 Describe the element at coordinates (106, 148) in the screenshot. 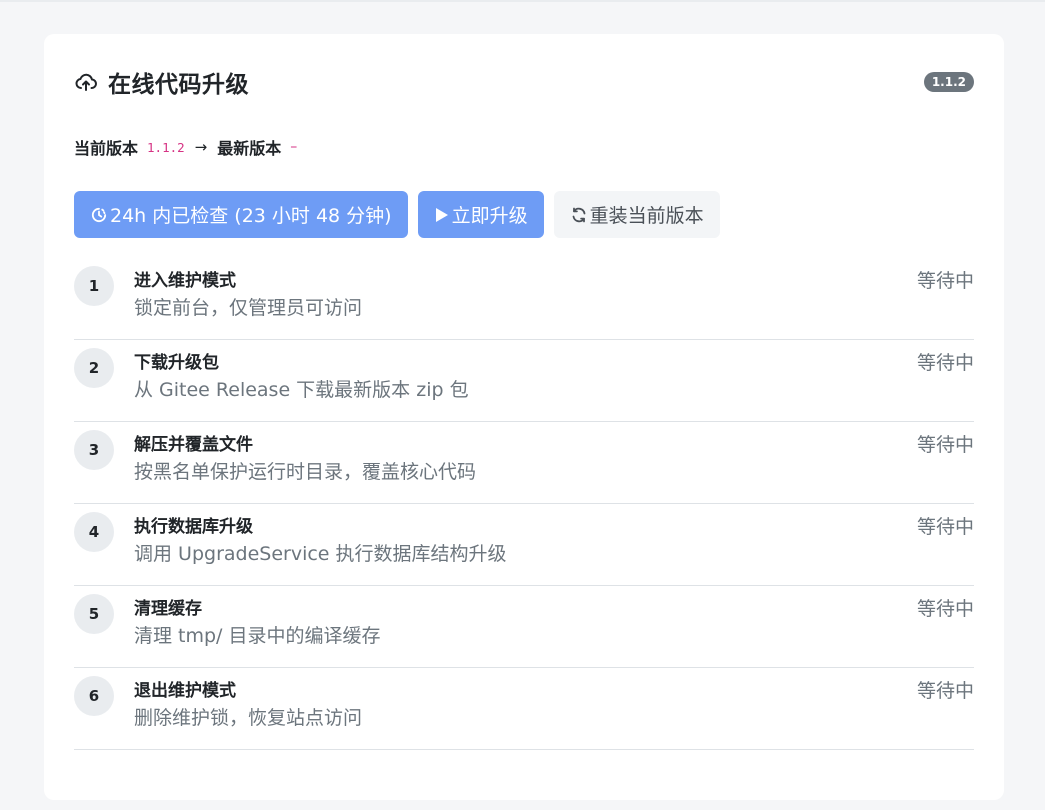

I see `current-version-label: 当前版本` at that location.